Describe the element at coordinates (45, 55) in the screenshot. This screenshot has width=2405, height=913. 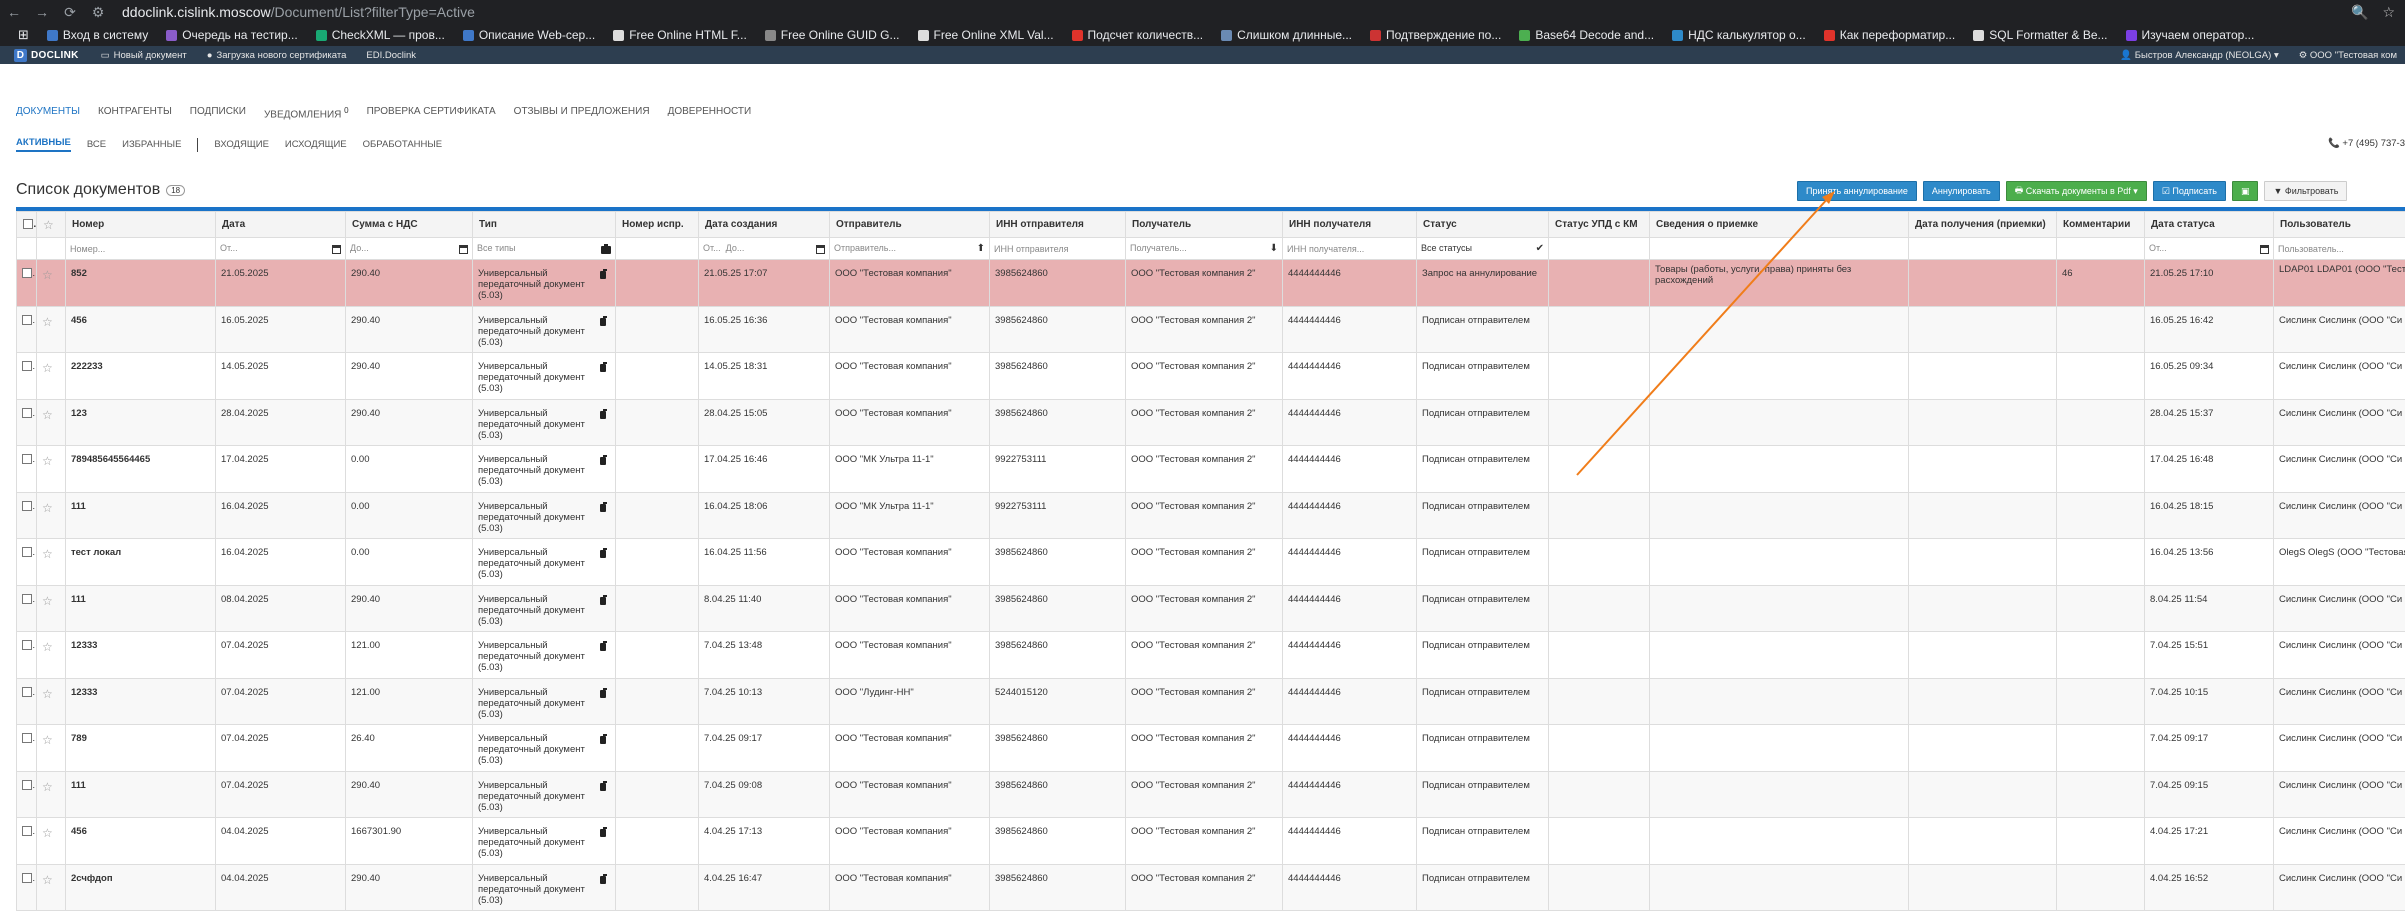
I see `app-logo: D DOCLINK` at that location.